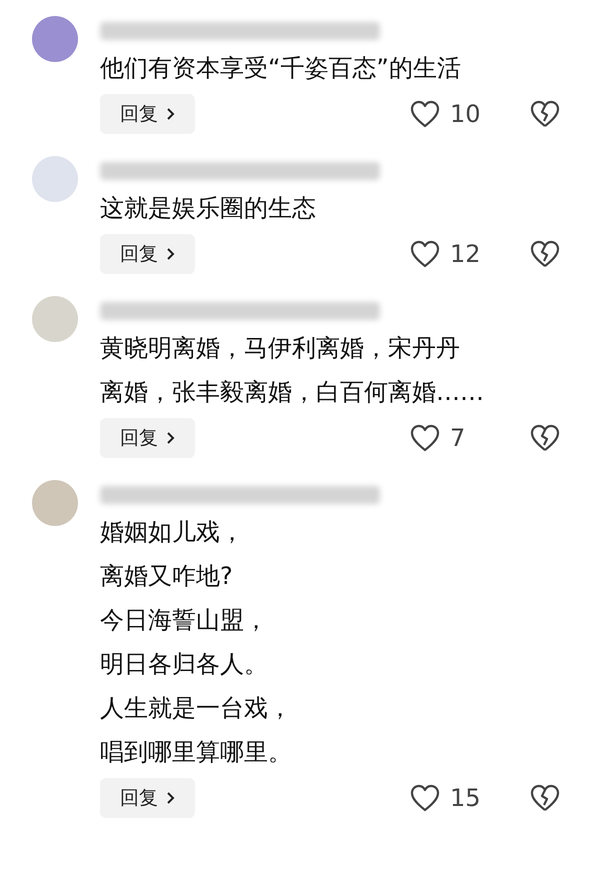 The image size is (600, 869). Describe the element at coordinates (196, 708) in the screenshot. I see `comment-text: 人生就是一台戏，` at that location.